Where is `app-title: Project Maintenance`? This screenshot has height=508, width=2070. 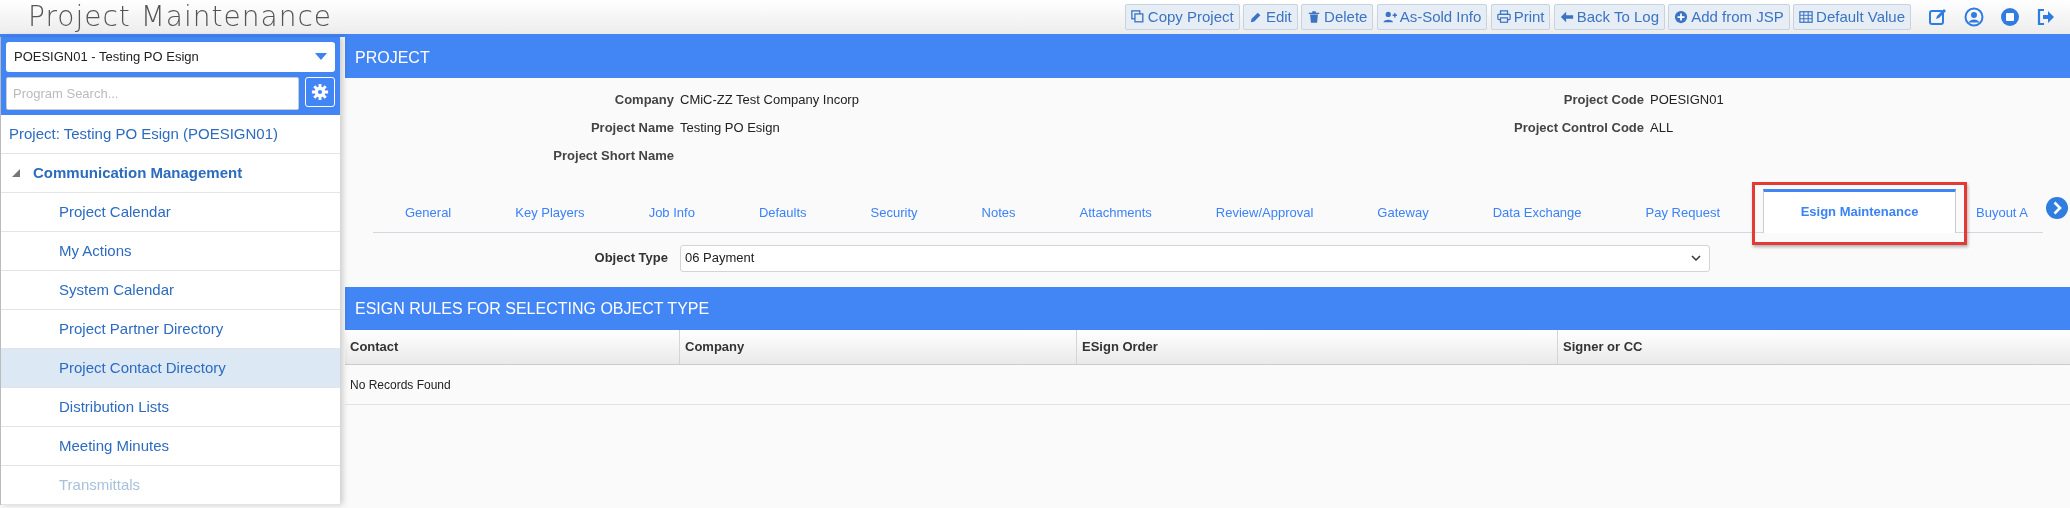 app-title: Project Maintenance is located at coordinates (180, 17).